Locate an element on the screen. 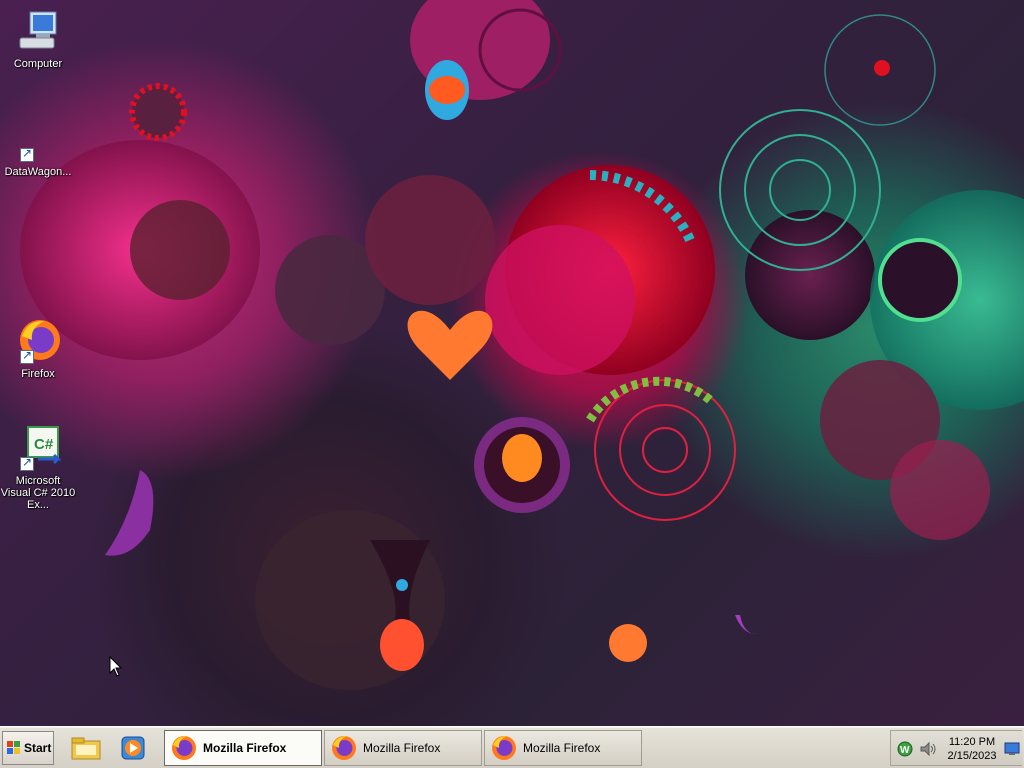 This screenshot has width=1024, height=768. svg-text: W is located at coordinates (905, 750).